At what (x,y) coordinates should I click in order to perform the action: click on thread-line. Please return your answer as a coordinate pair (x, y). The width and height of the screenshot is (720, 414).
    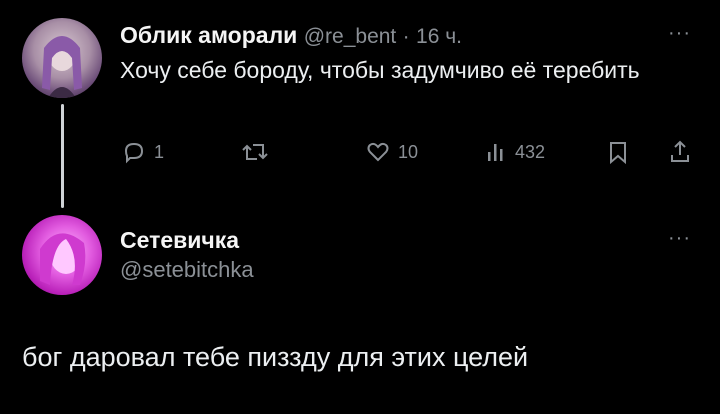
    Looking at the image, I should click on (62, 156).